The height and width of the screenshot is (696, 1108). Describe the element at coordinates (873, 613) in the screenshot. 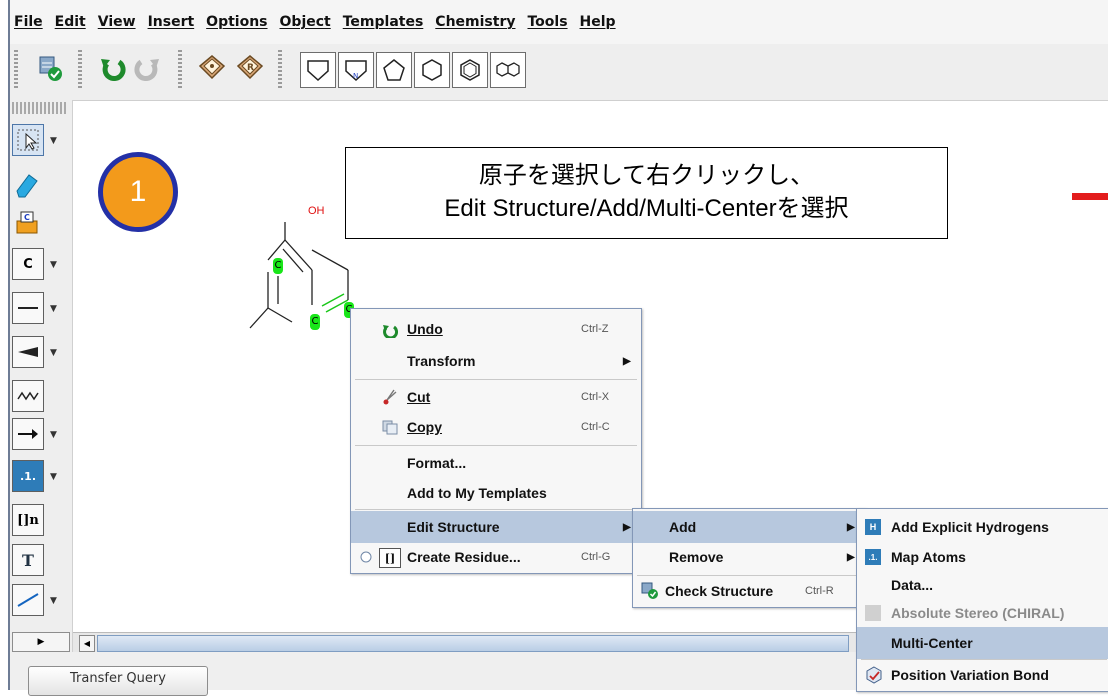

I see `stereo-icon` at that location.